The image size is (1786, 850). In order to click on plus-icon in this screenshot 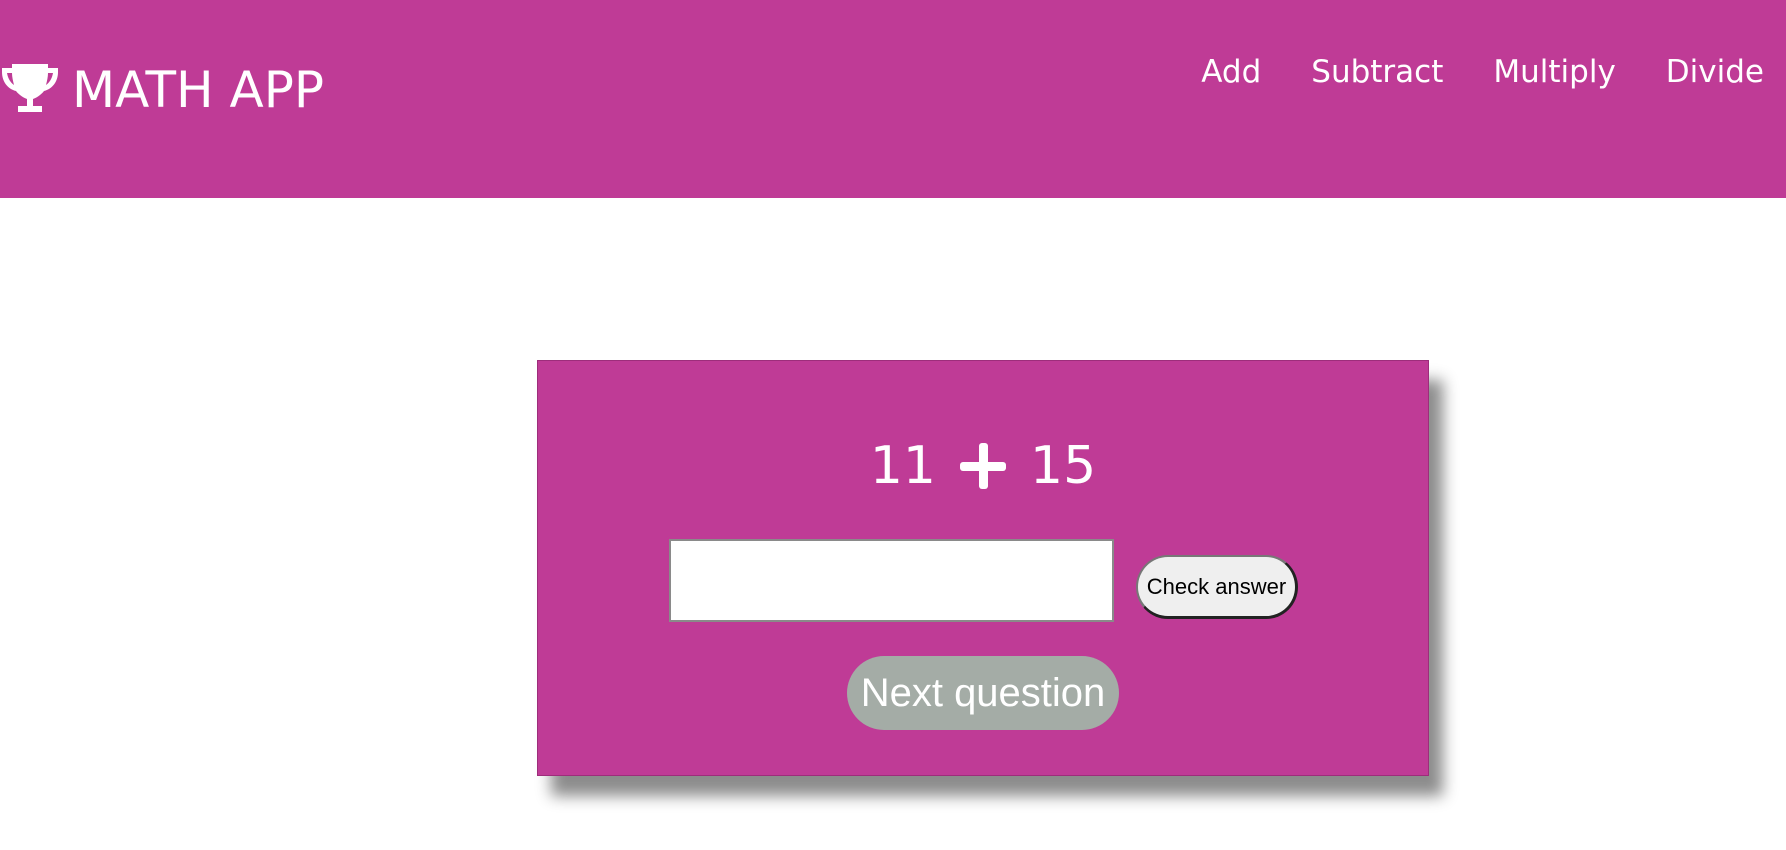, I will do `click(983, 466)`.